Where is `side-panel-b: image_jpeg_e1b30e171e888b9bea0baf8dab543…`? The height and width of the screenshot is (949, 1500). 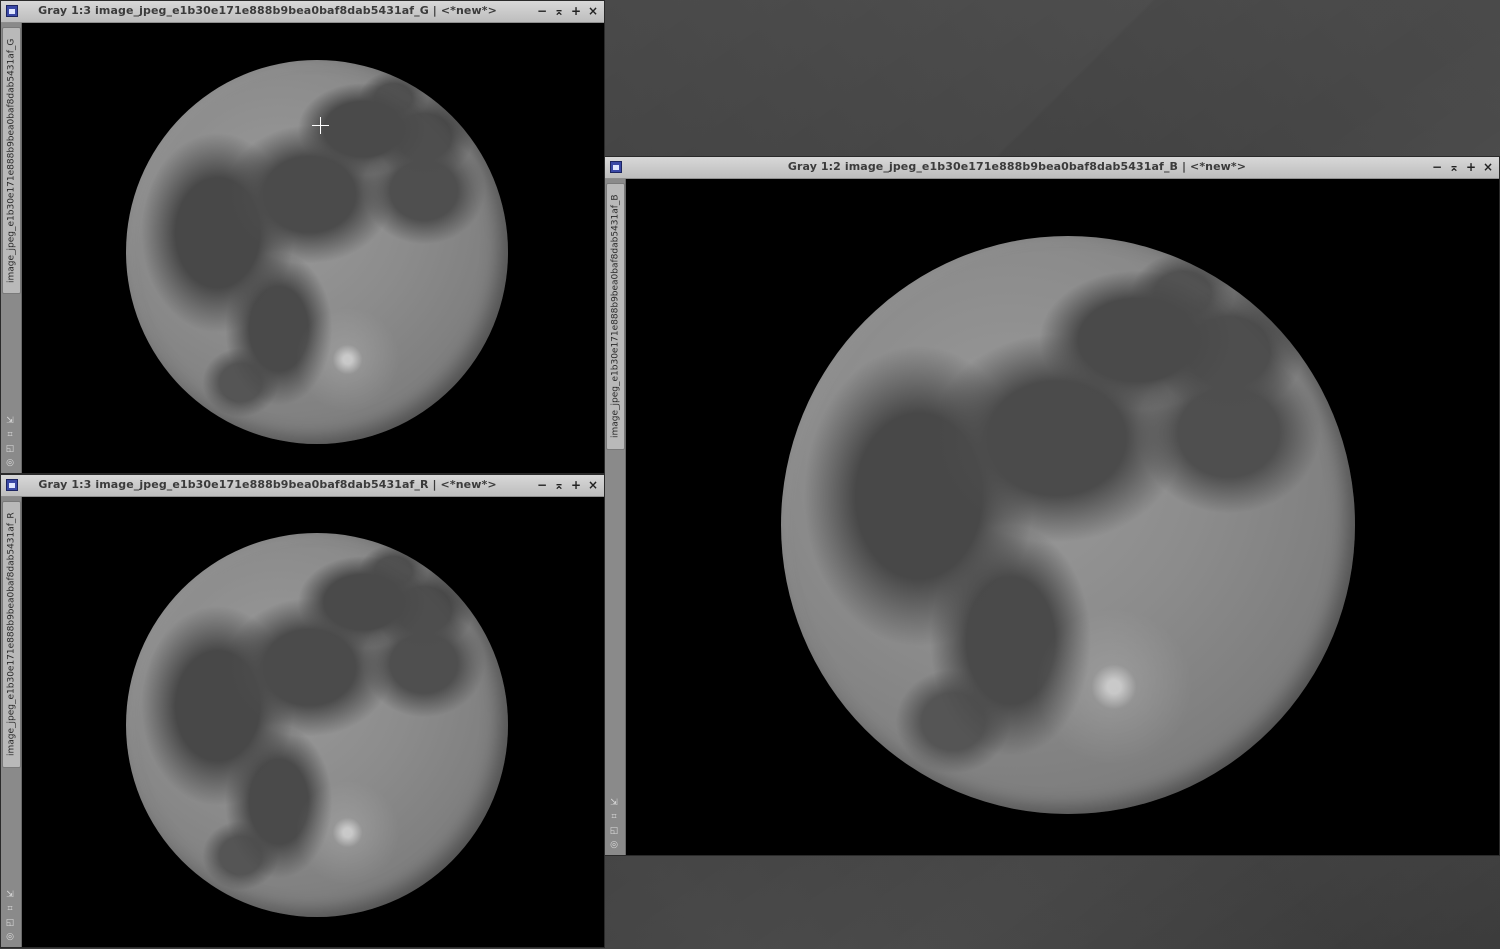 side-panel-b: image_jpeg_e1b30e171e888b9bea0baf8dab543… is located at coordinates (615, 517).